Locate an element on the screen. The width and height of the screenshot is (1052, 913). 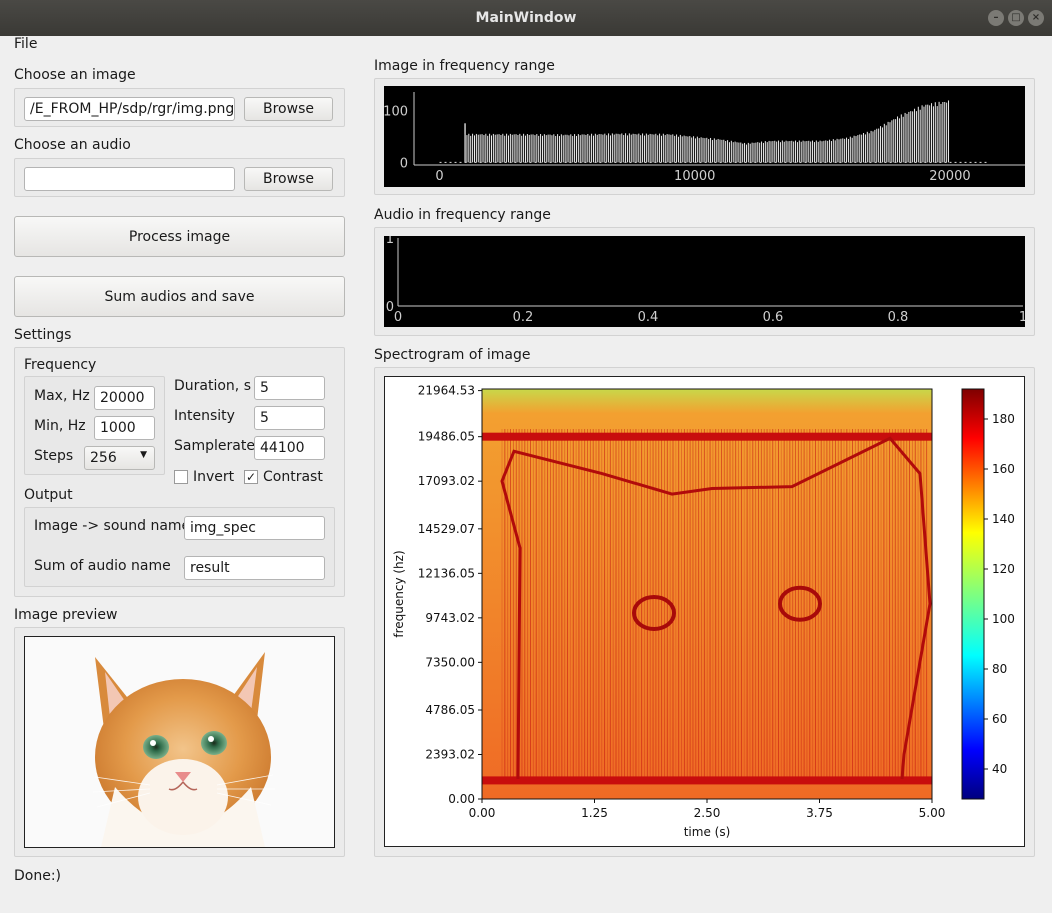
y-tick-label: 2393.02 is located at coordinates (450, 755).